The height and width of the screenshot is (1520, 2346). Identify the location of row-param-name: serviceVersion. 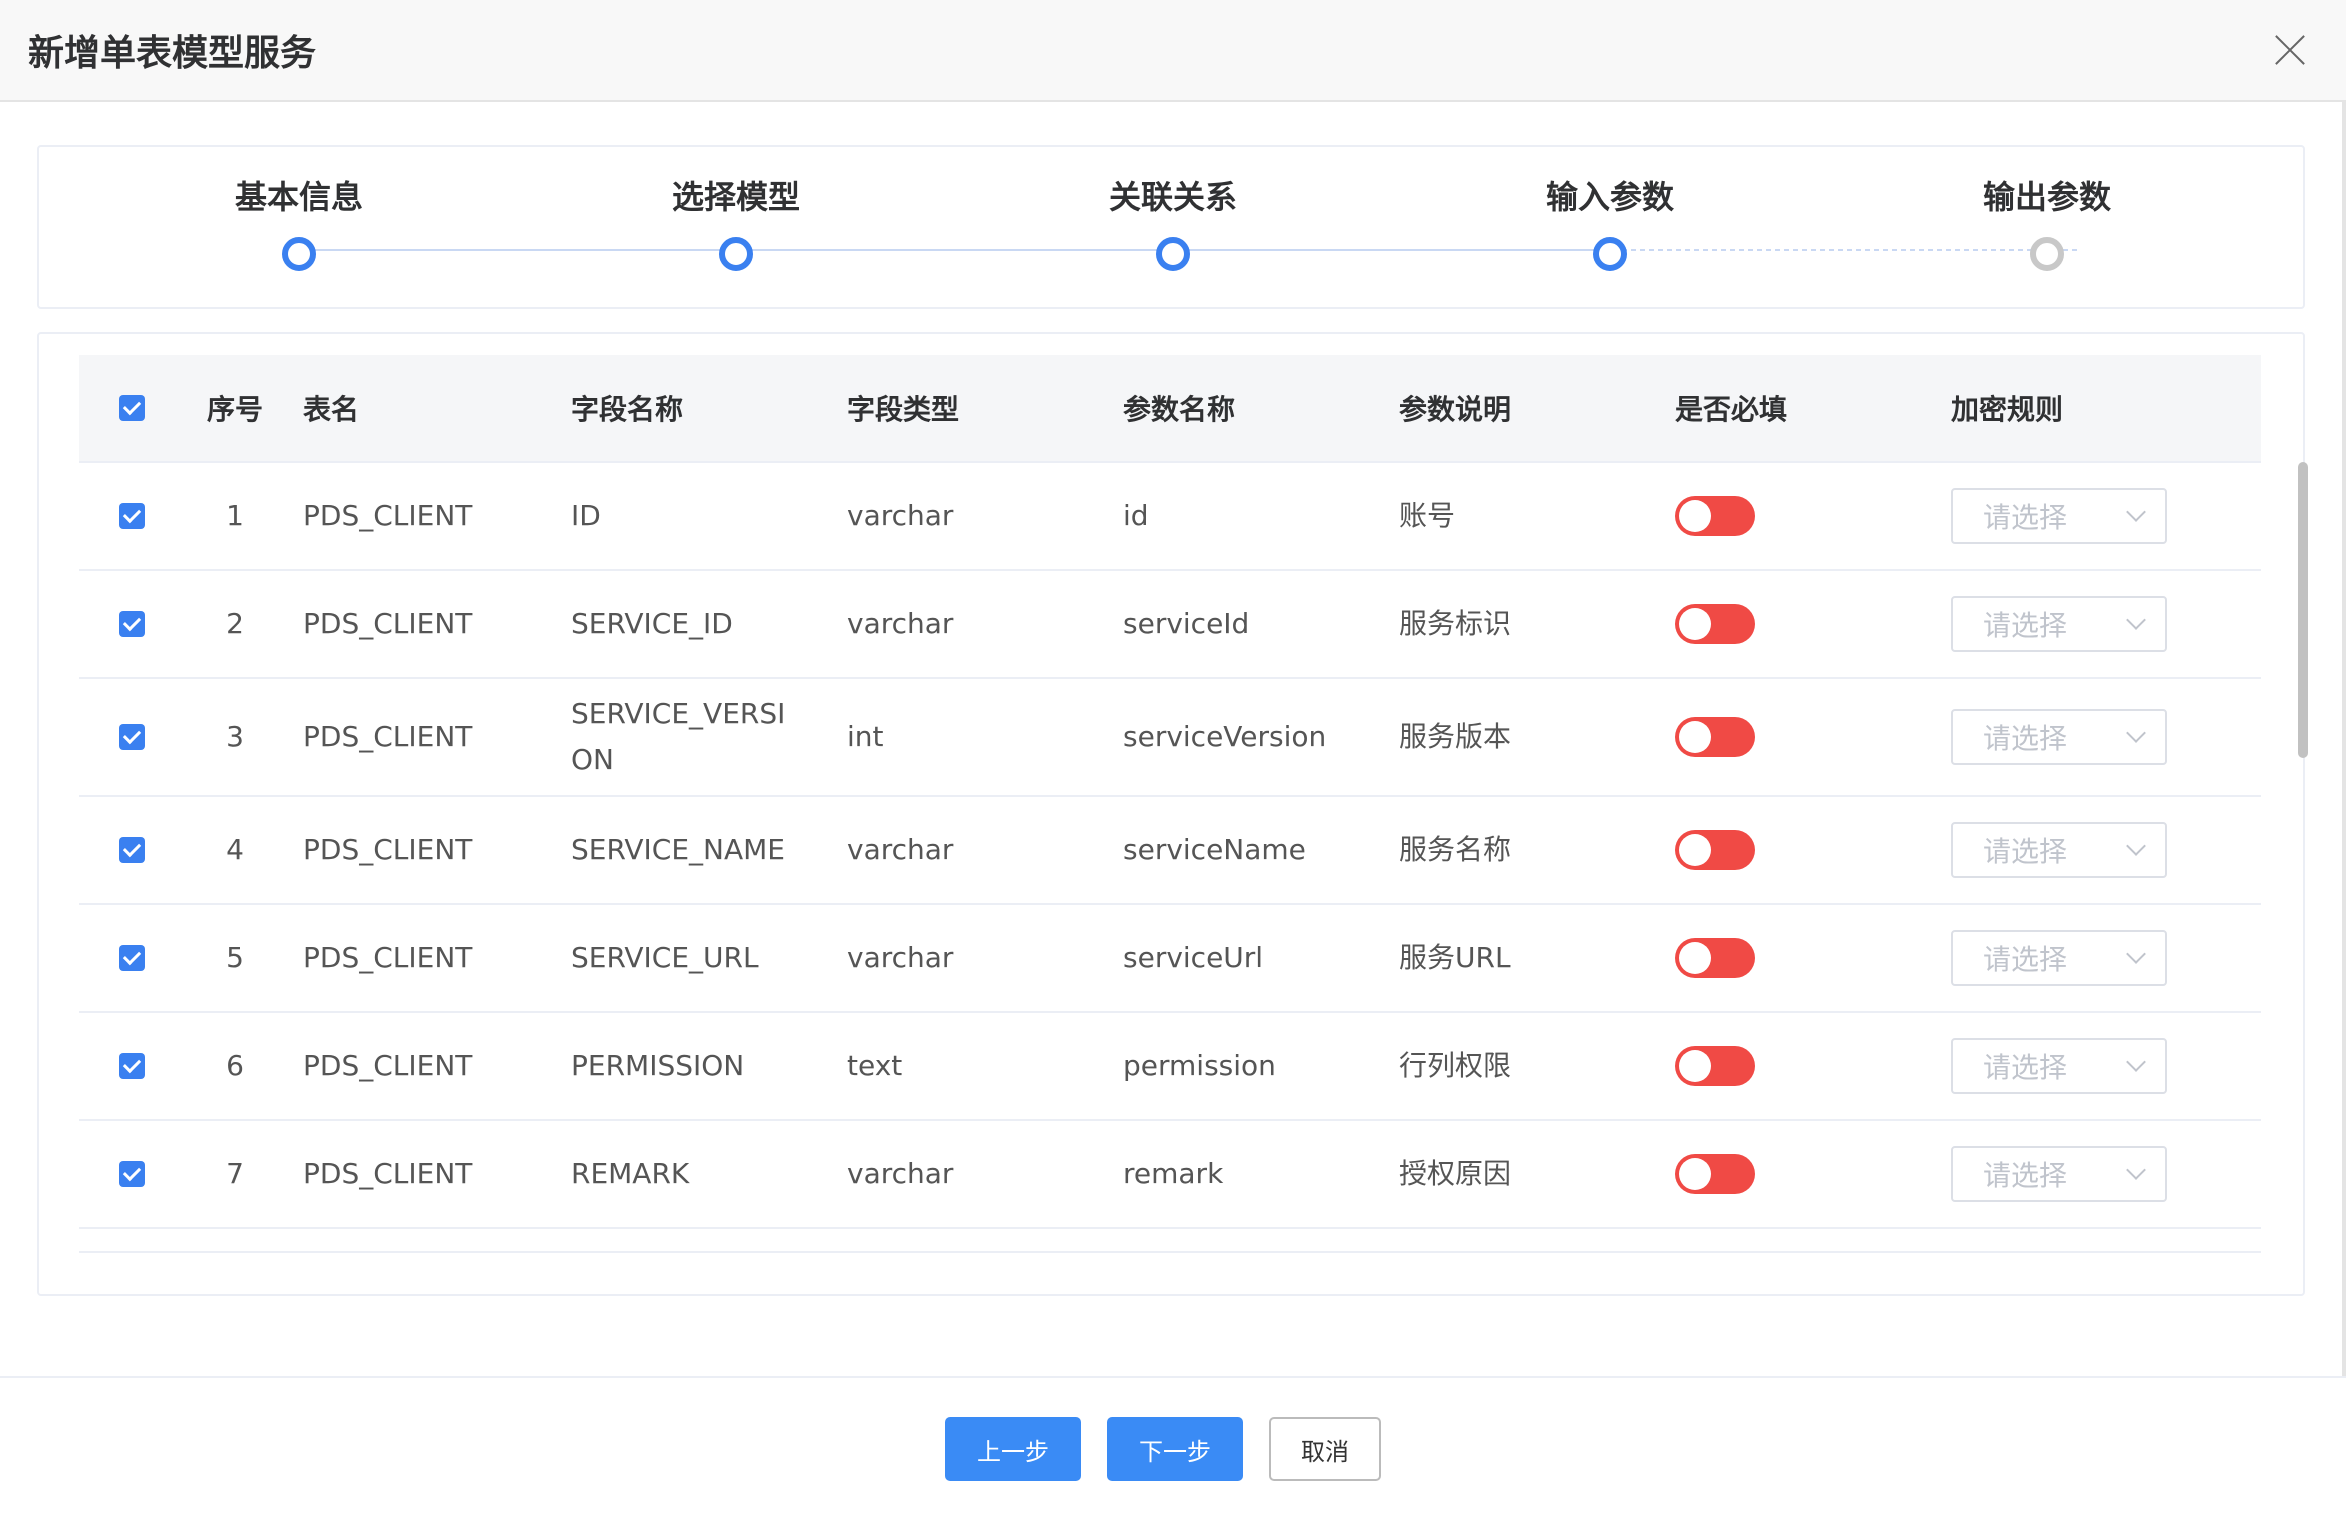
(1225, 736).